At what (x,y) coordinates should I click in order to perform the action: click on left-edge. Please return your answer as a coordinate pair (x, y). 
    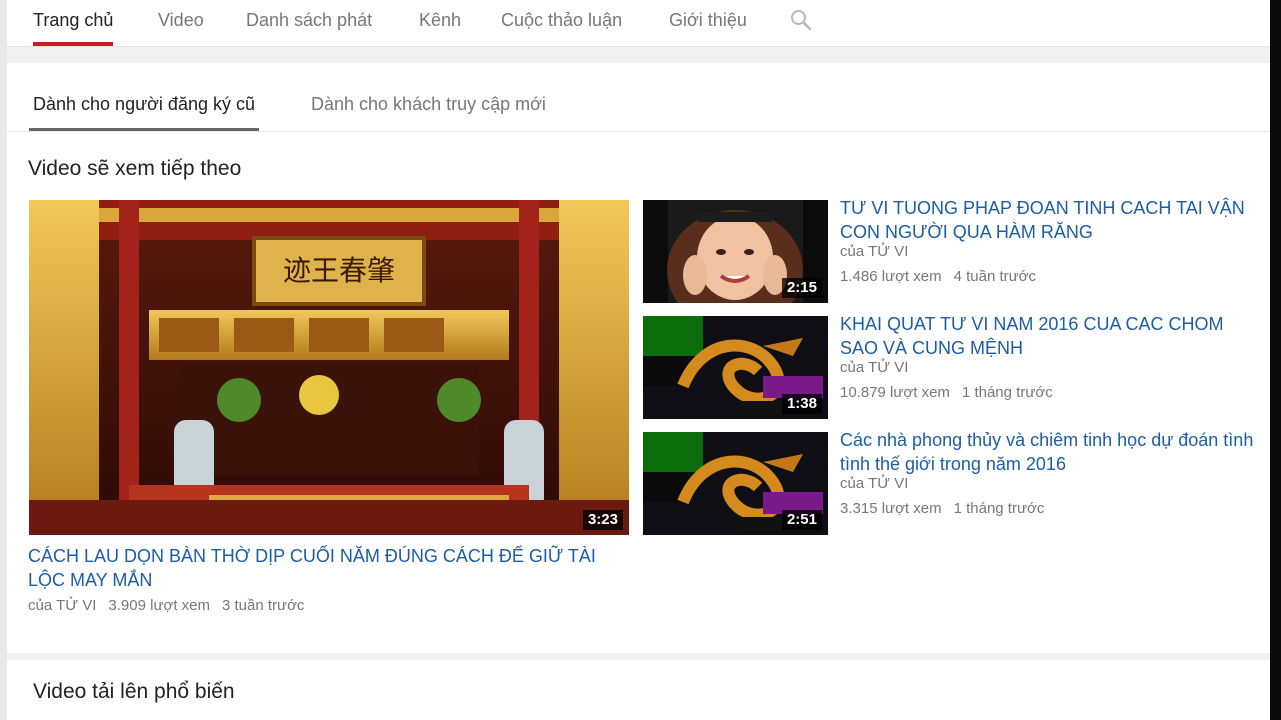
    Looking at the image, I should click on (3, 360).